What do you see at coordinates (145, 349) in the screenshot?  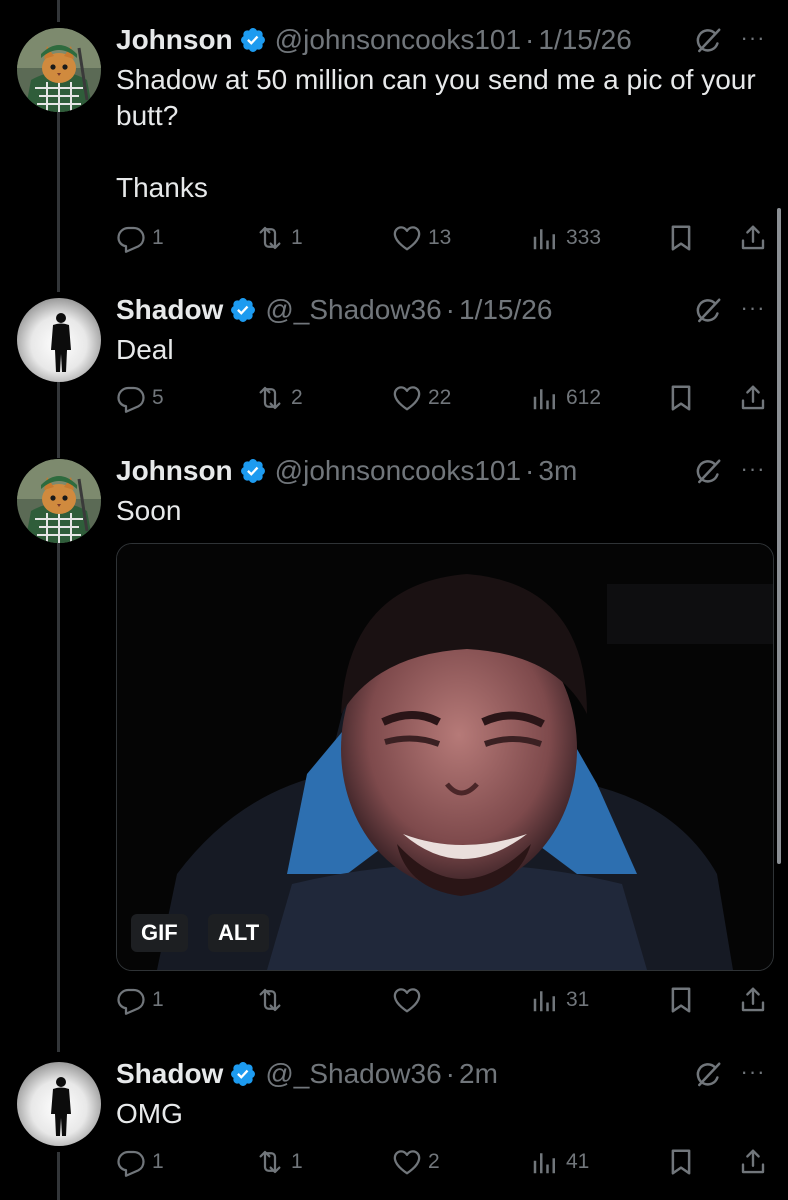 I see `tweet-text: Deal` at bounding box center [145, 349].